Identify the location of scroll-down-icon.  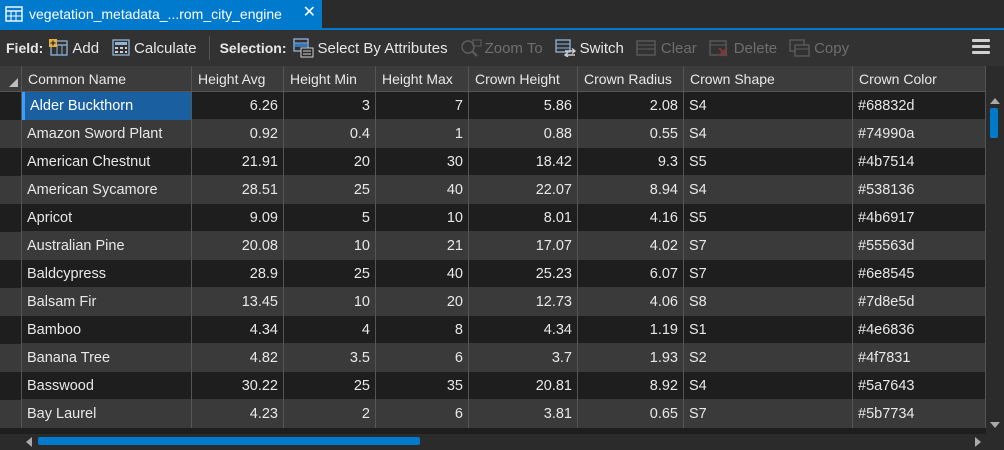
(995, 425).